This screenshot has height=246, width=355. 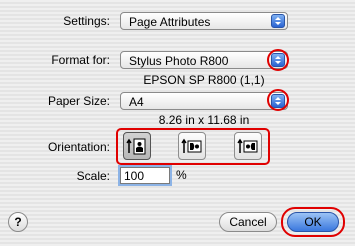 I want to click on paper-size-value: A4, so click(x=136, y=102).